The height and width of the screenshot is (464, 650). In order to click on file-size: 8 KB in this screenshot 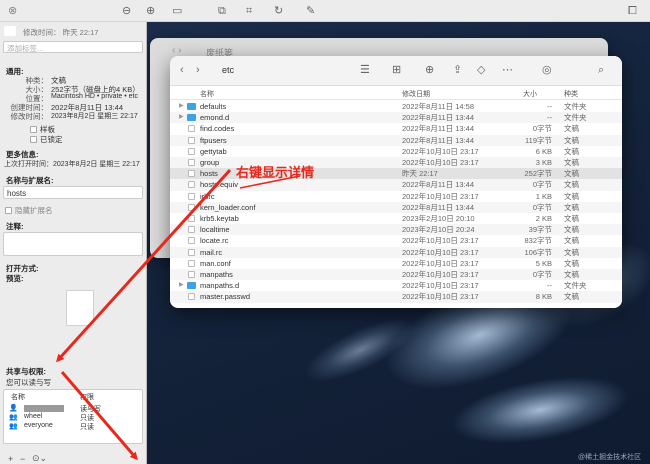, I will do `click(543, 297)`.